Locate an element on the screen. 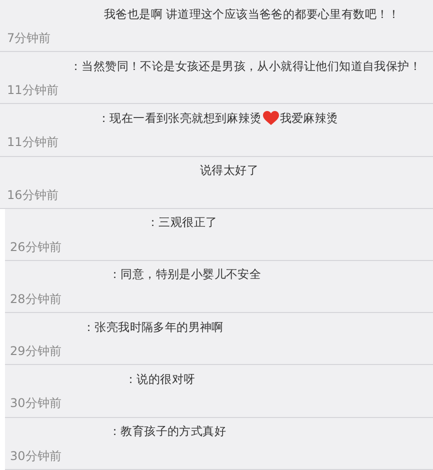 The width and height of the screenshot is (433, 470). timestamp: 26分钟前 is located at coordinates (35, 246).